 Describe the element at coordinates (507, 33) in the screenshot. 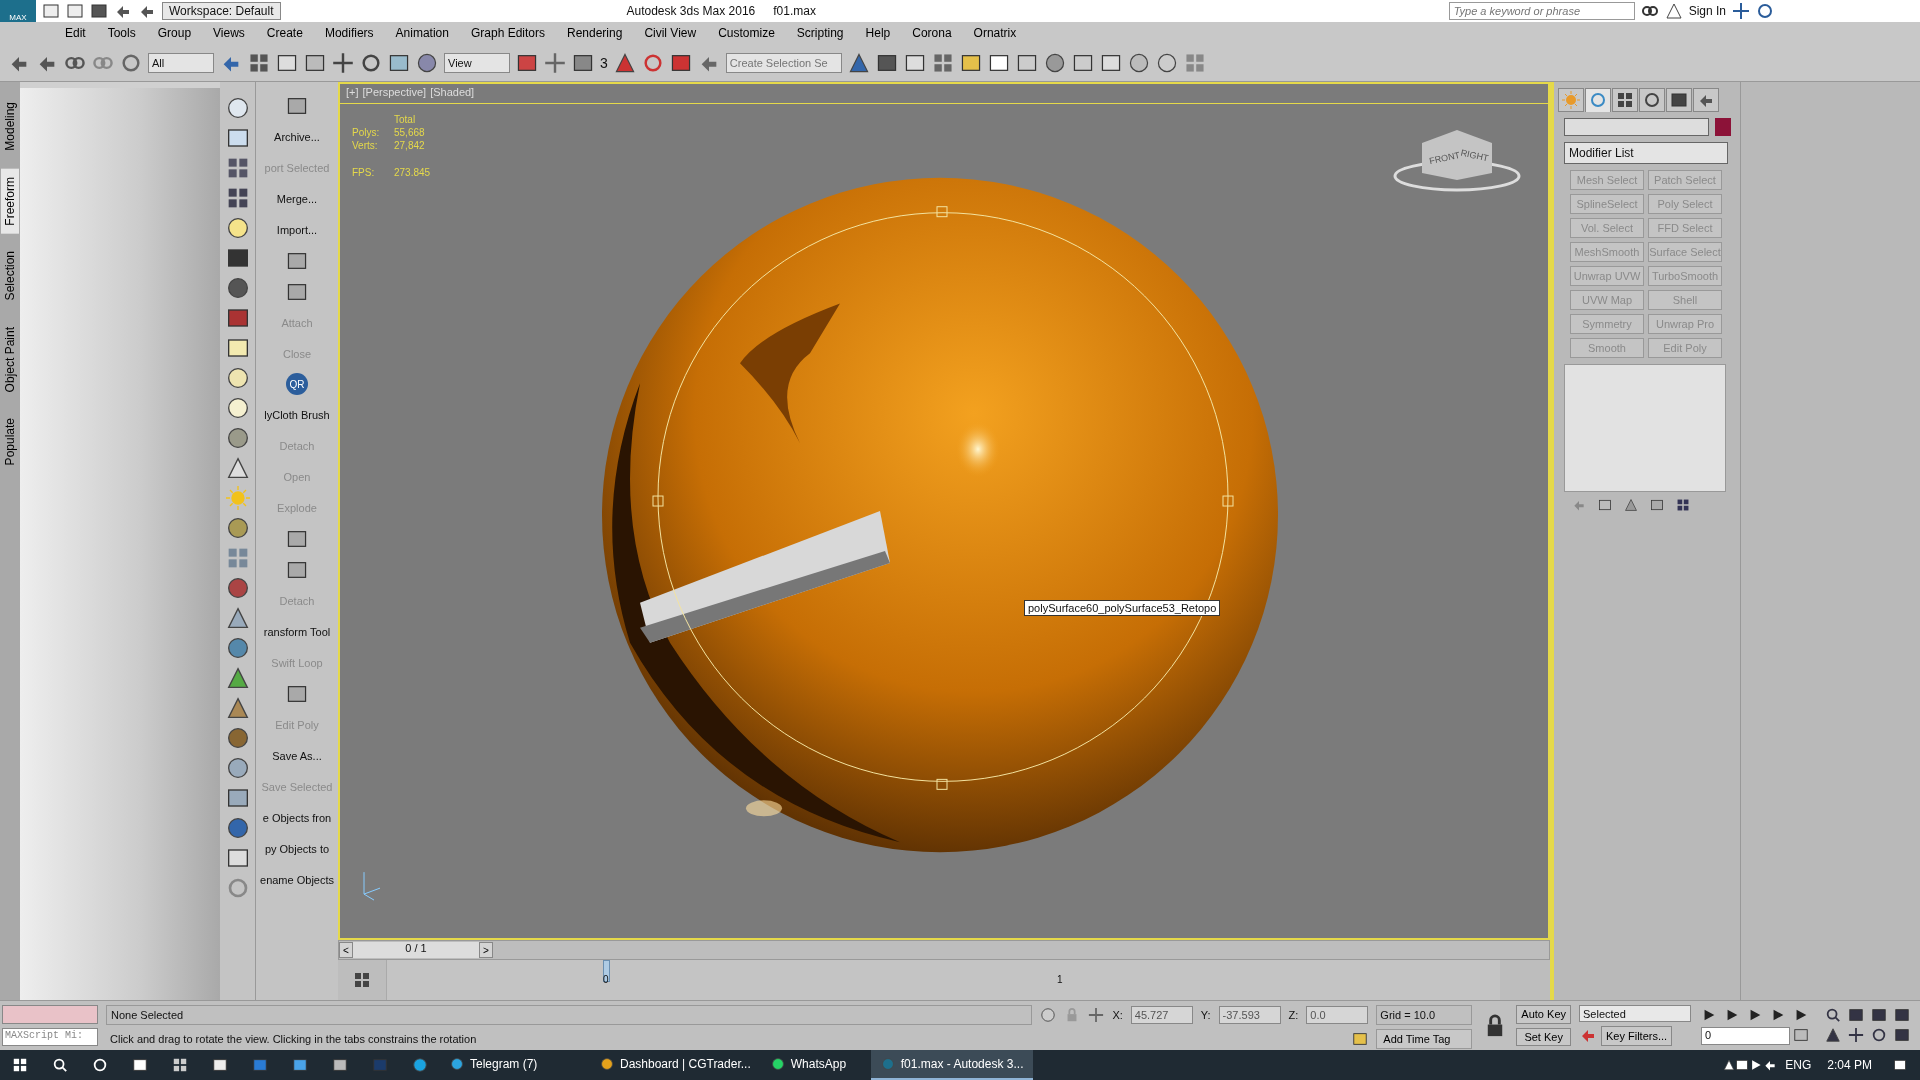

I see `menu-item: Graph Editors` at that location.